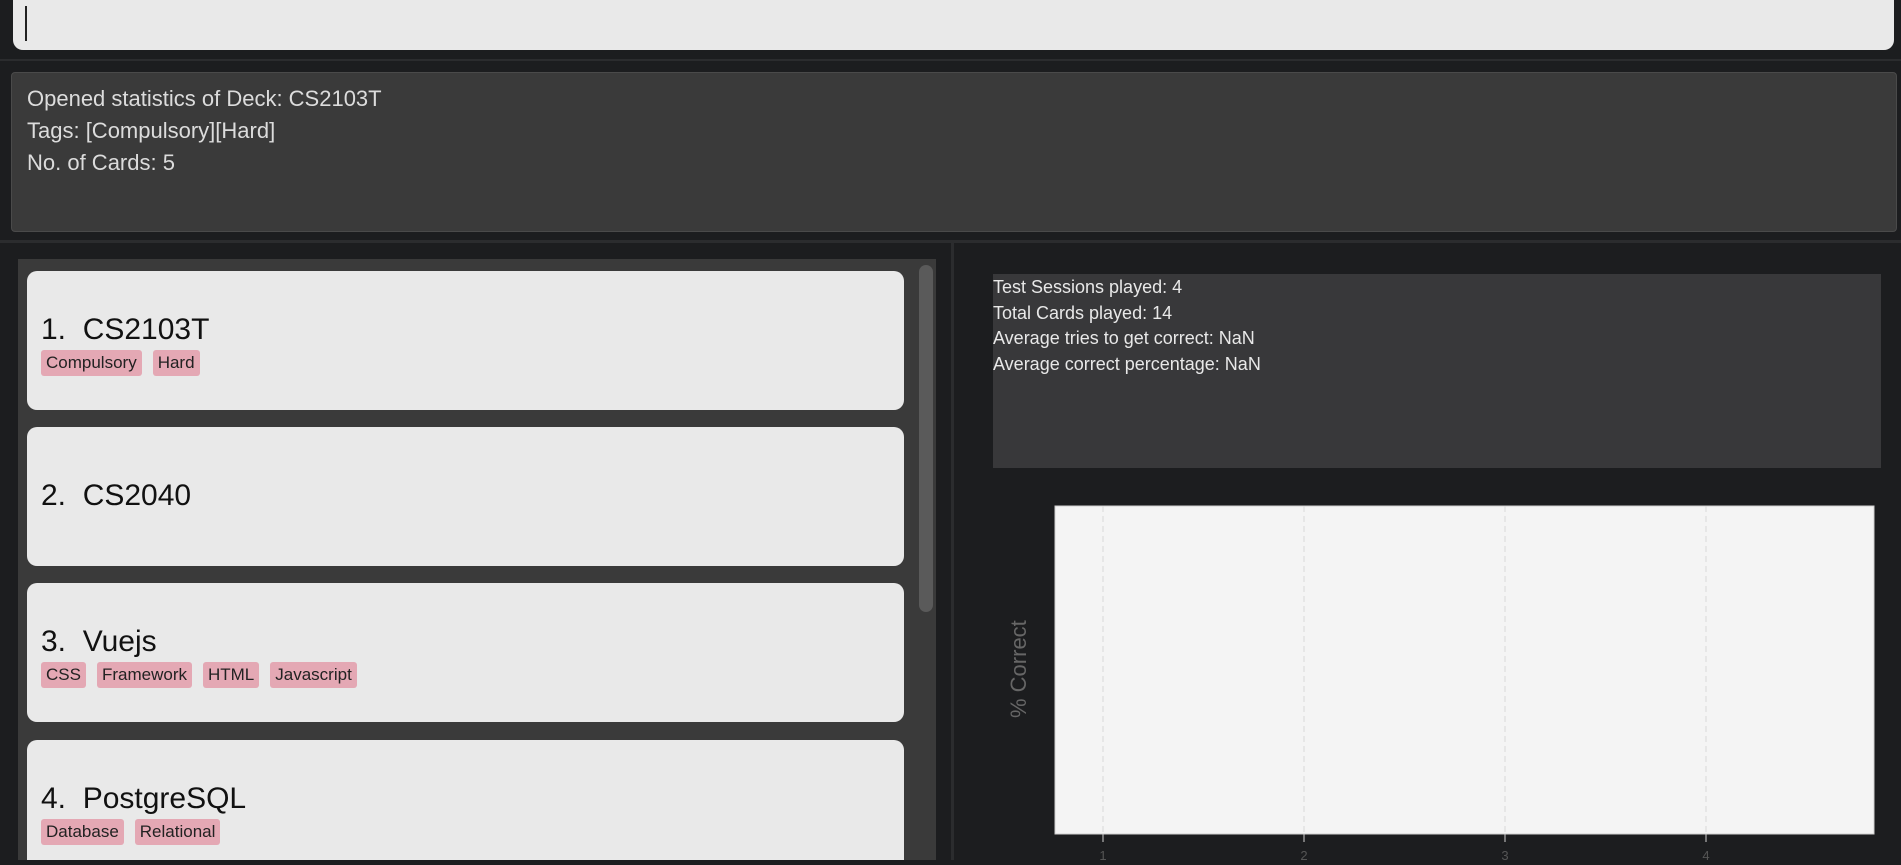  I want to click on x-tick-label: 3, so click(1504, 854).